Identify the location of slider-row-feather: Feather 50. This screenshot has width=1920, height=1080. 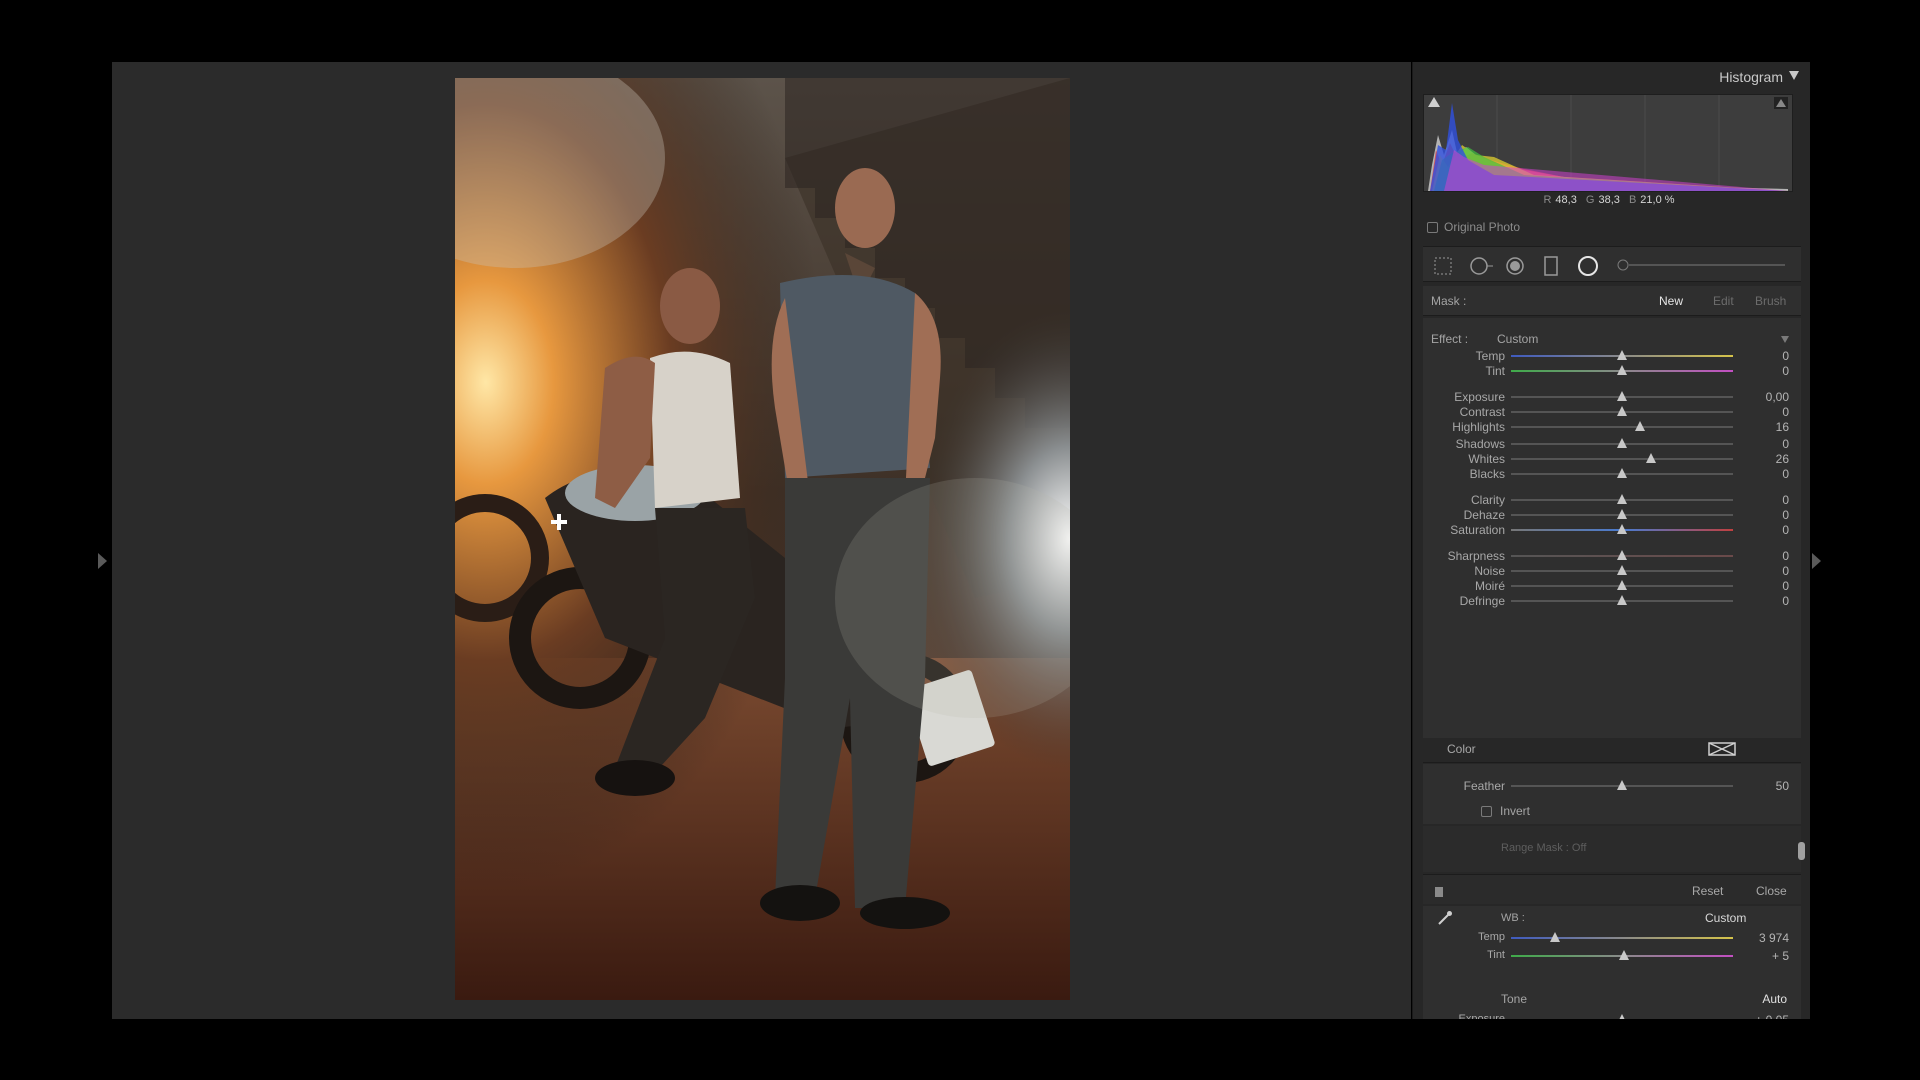
(1612, 786).